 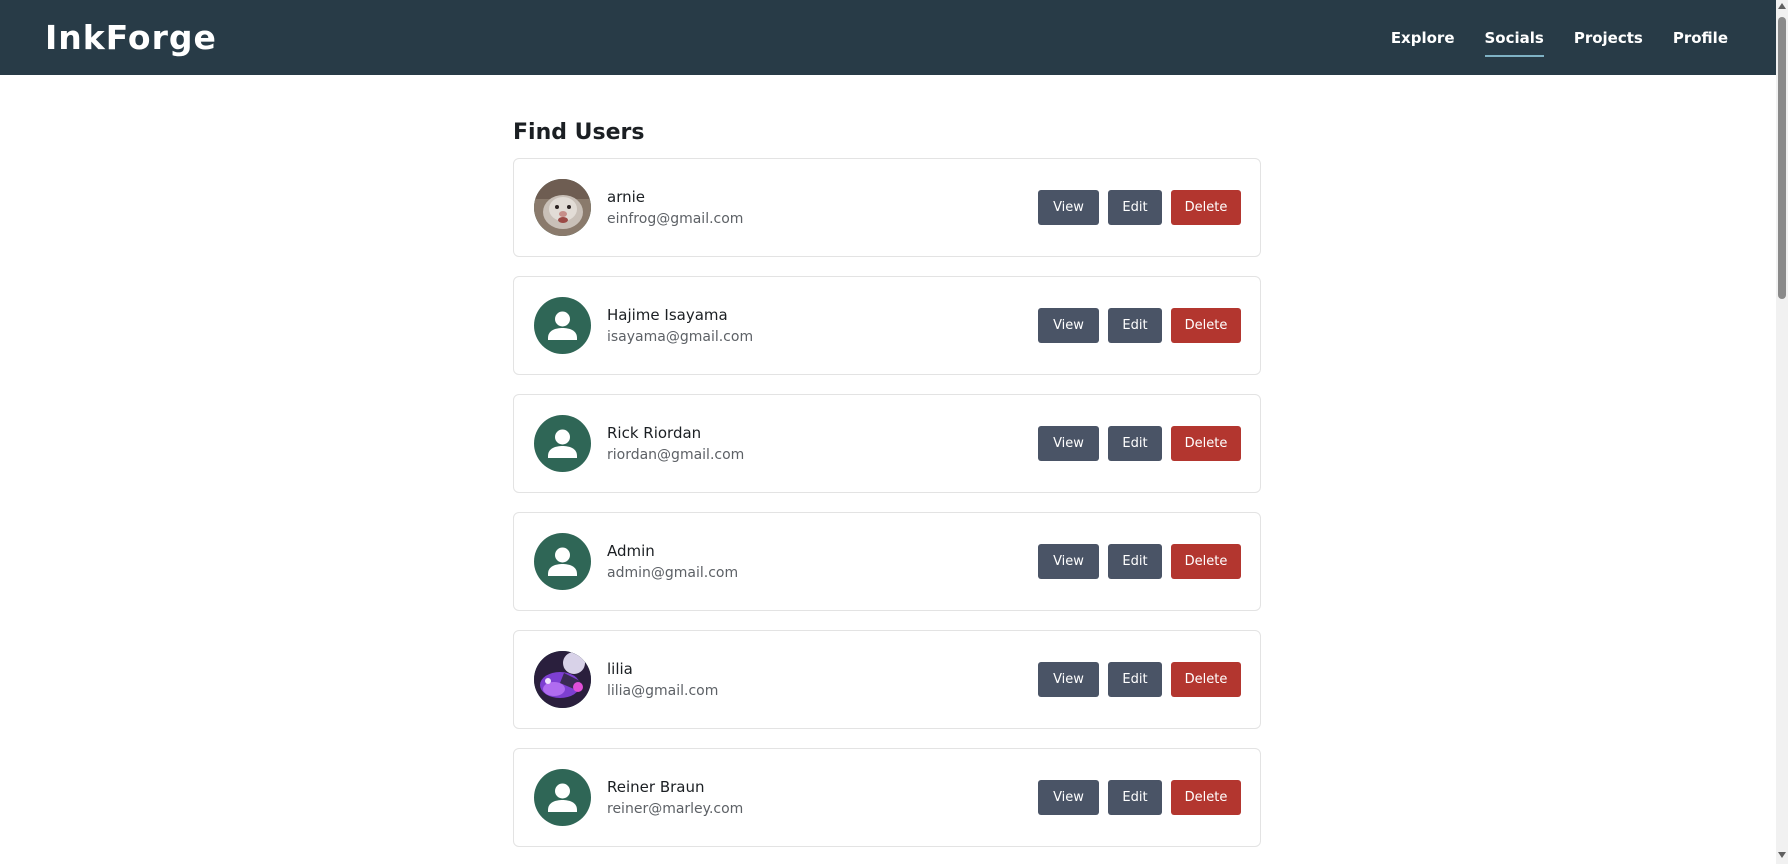 What do you see at coordinates (680, 326) in the screenshot?
I see `user-info: Hajime Isayama isayama@gmail.com` at bounding box center [680, 326].